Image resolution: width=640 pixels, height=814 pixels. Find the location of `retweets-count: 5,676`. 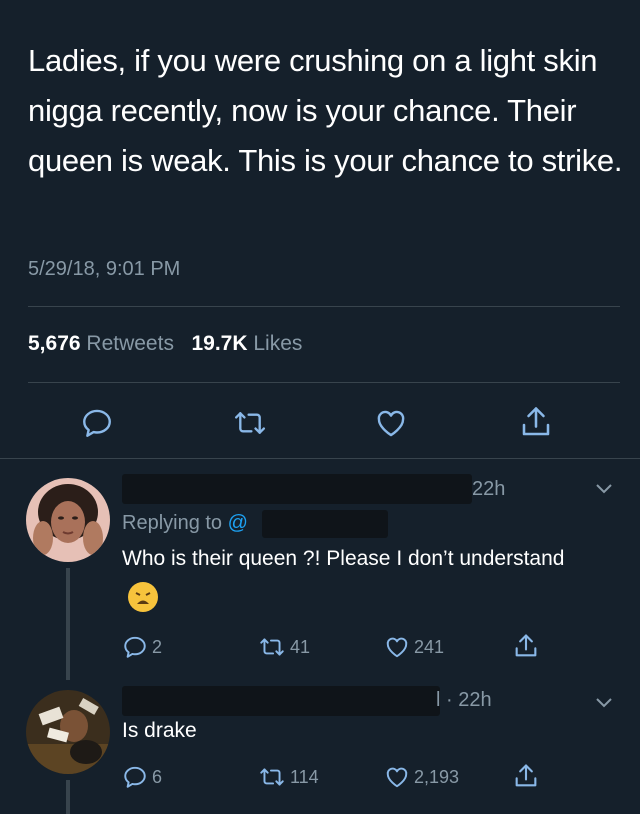

retweets-count: 5,676 is located at coordinates (54, 343).